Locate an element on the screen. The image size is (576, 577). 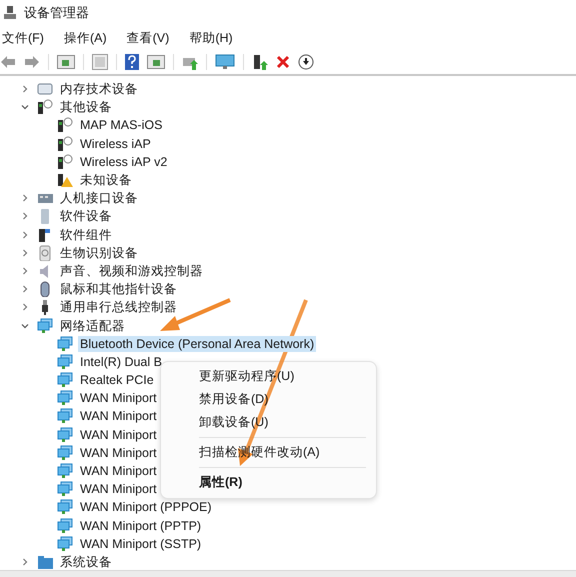
tree-item: 未知设备 is located at coordinates (106, 180).